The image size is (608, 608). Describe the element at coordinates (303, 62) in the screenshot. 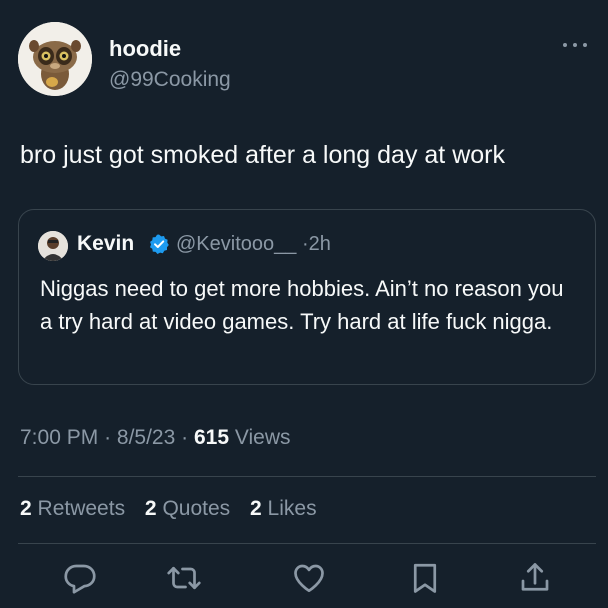

I see `tweet-header: hoodie @99Cooking` at that location.